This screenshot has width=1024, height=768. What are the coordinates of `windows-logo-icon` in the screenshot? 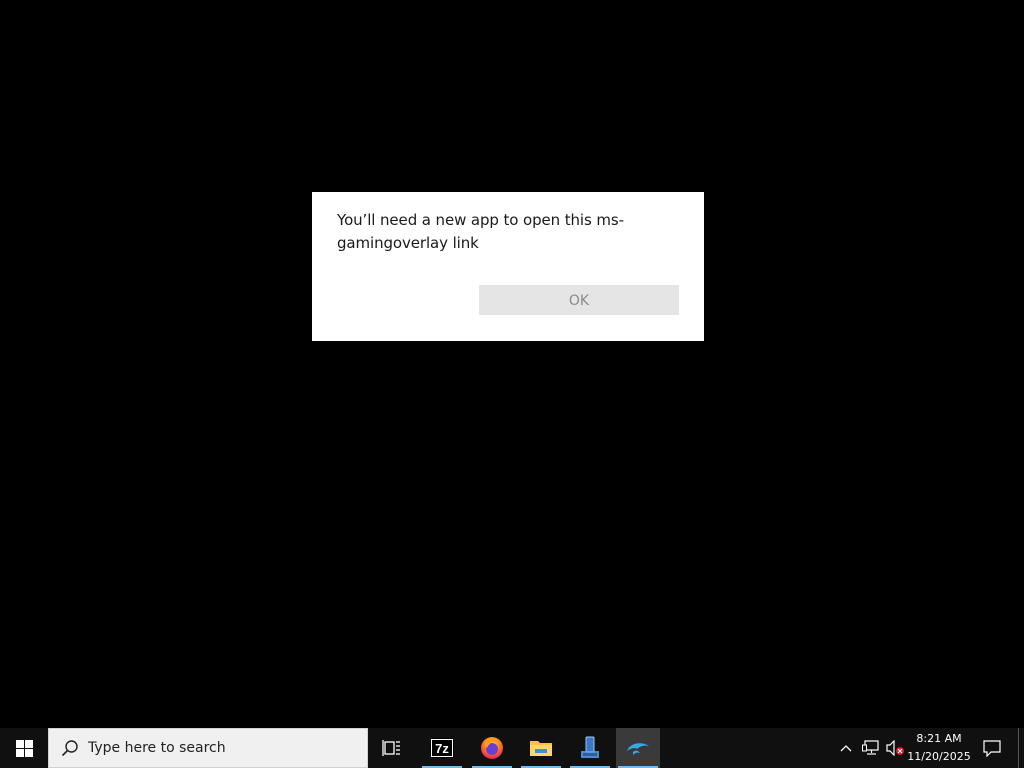 It's located at (24, 748).